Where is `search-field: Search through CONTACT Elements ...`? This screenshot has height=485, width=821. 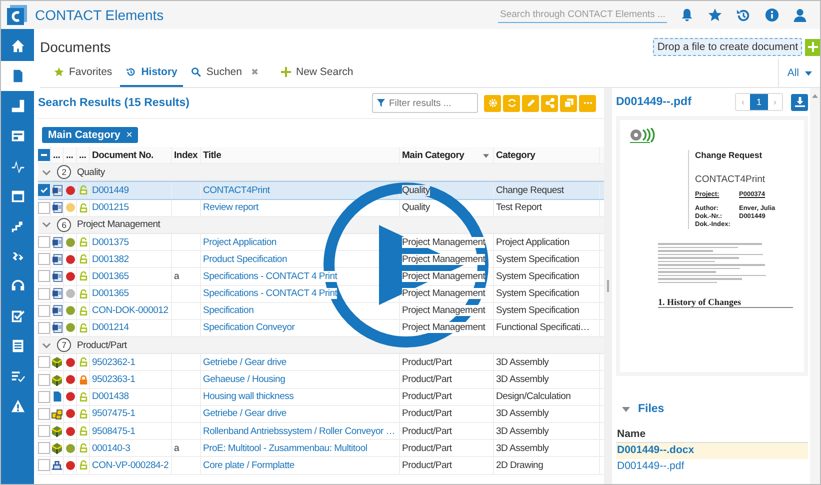
search-field: Search through CONTACT Elements ... is located at coordinates (582, 15).